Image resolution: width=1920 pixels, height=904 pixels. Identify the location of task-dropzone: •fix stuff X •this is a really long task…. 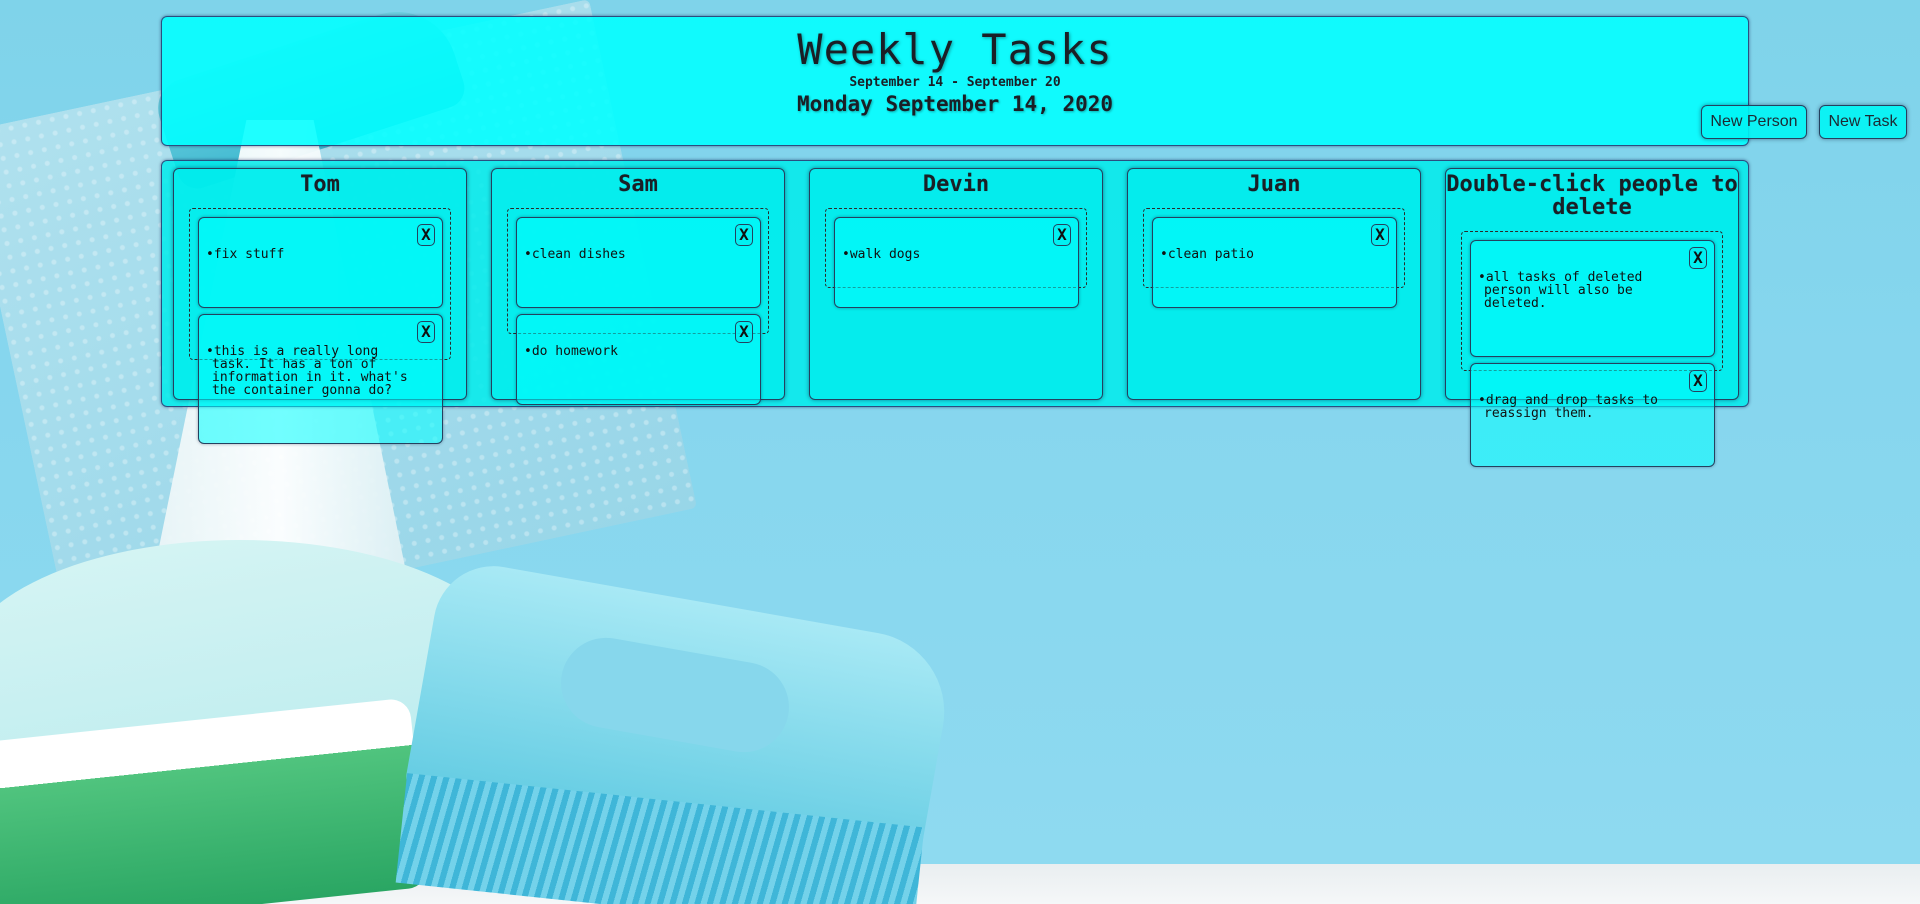
(320, 326).